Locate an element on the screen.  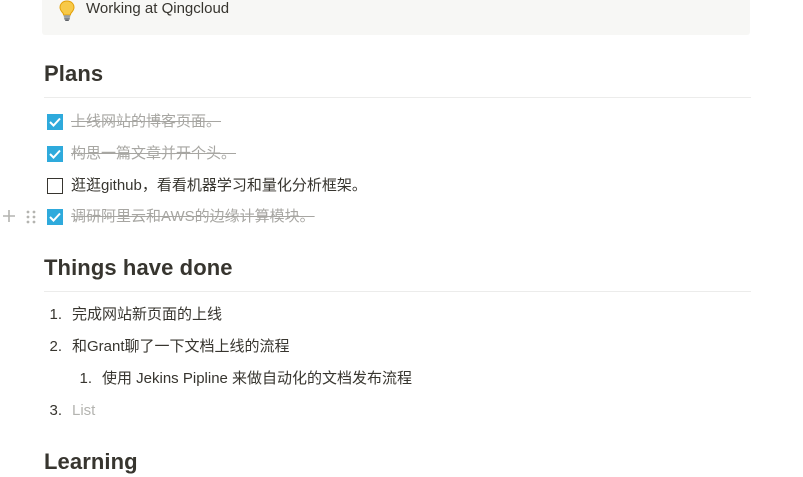
todo-text: 上线网站的博客页面。 is located at coordinates (146, 122).